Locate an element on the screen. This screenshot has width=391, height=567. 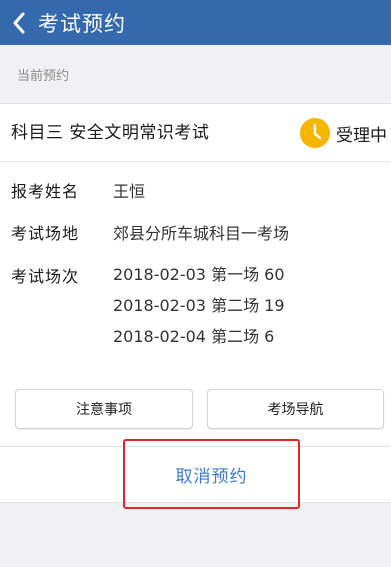
cancel-appointment-label: 取消预约 is located at coordinates (211, 476).